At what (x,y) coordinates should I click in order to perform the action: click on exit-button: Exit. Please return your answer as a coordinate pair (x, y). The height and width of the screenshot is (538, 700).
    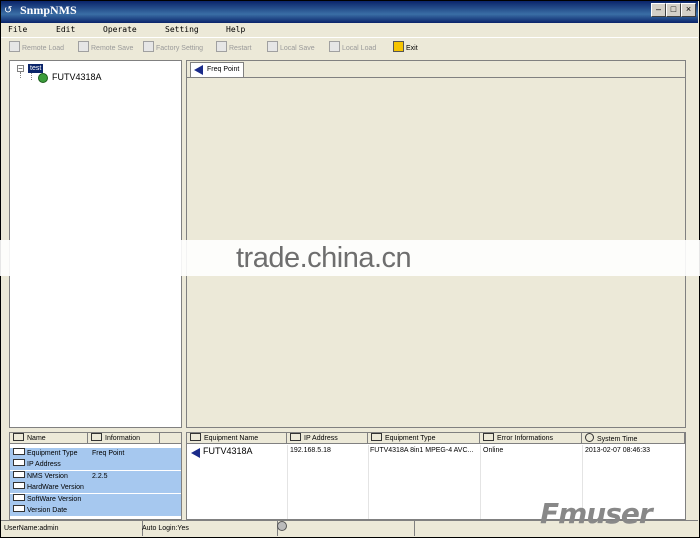
    Looking at the image, I should click on (405, 48).